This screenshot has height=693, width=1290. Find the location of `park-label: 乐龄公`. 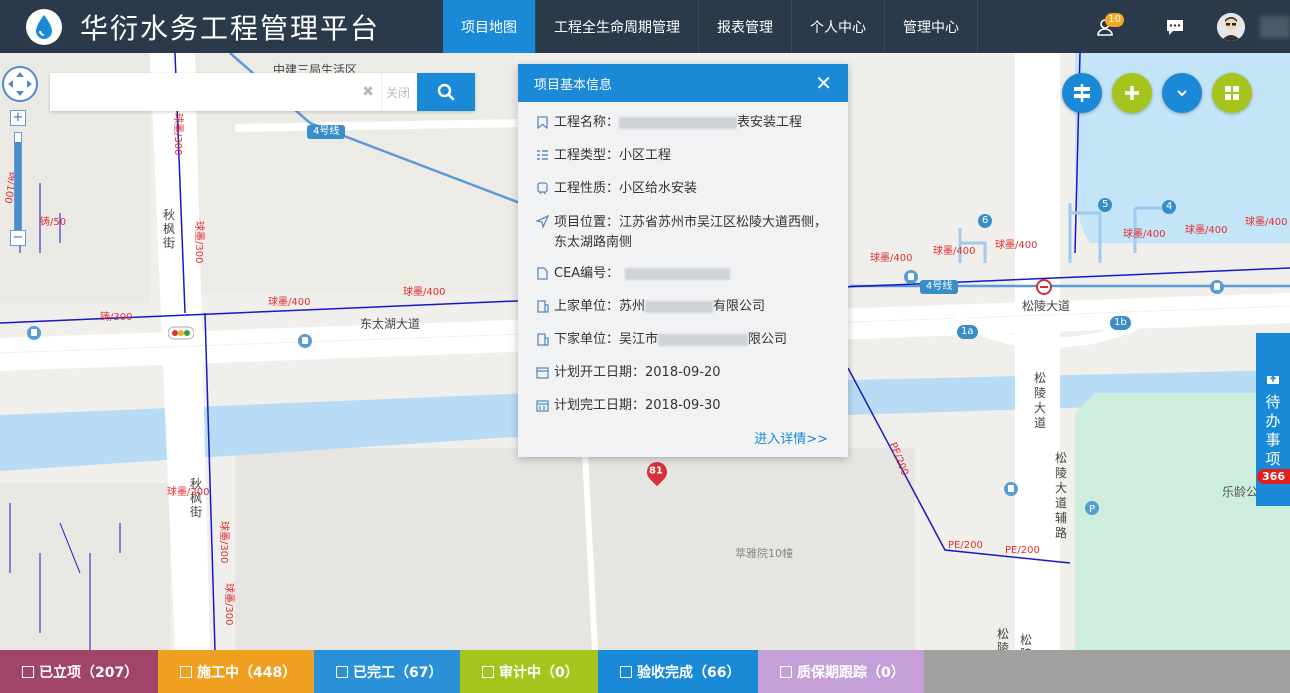

park-label: 乐龄公 is located at coordinates (1240, 492).